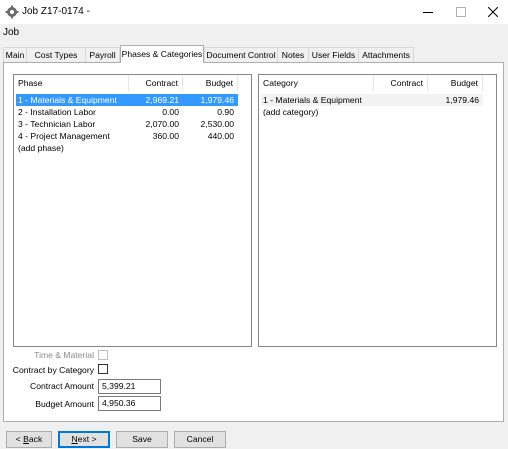 This screenshot has height=449, width=508. I want to click on contract-amount-label: Contract Amount, so click(61, 386).